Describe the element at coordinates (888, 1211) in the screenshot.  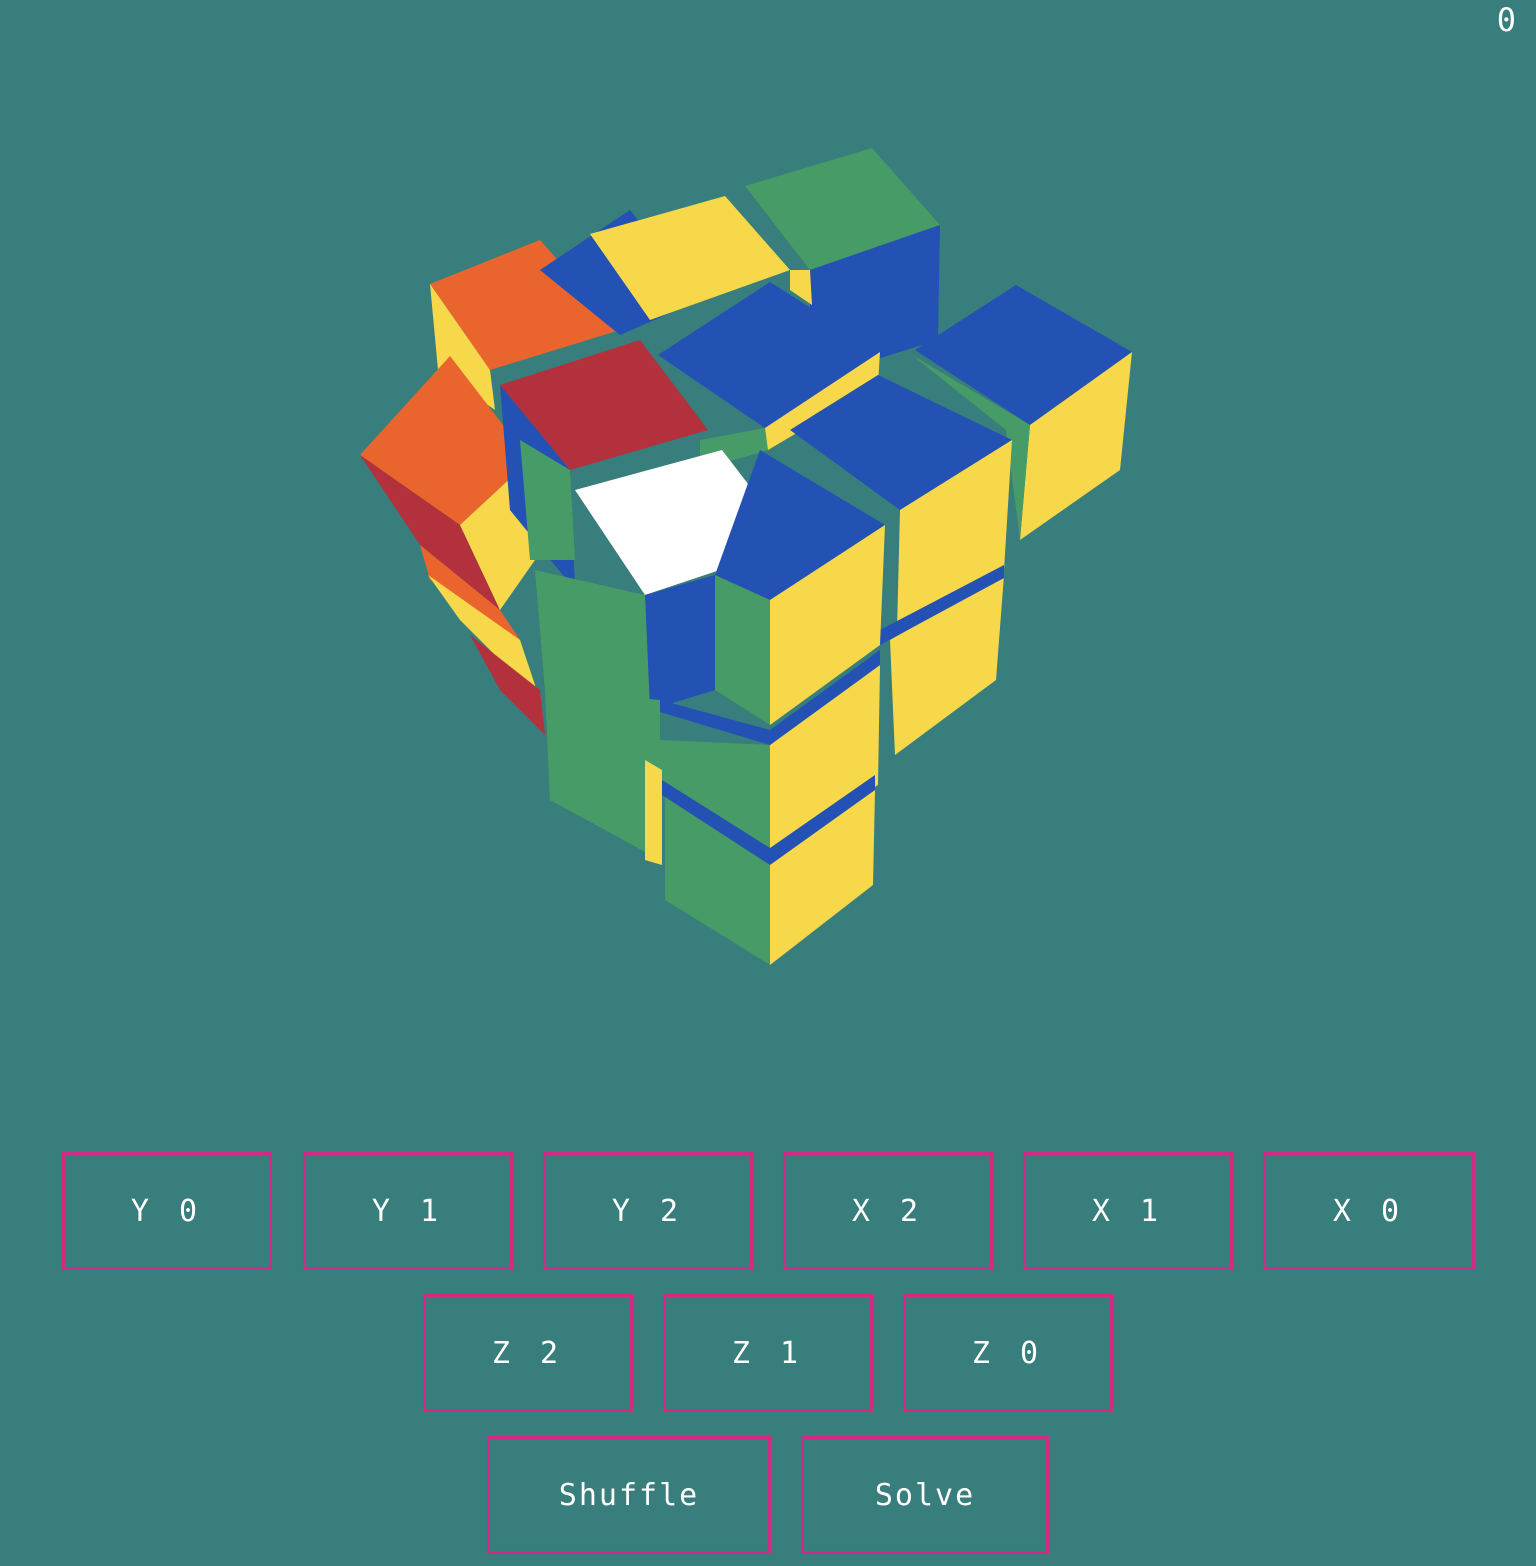
I see `rotate-x2-button: X 2` at that location.